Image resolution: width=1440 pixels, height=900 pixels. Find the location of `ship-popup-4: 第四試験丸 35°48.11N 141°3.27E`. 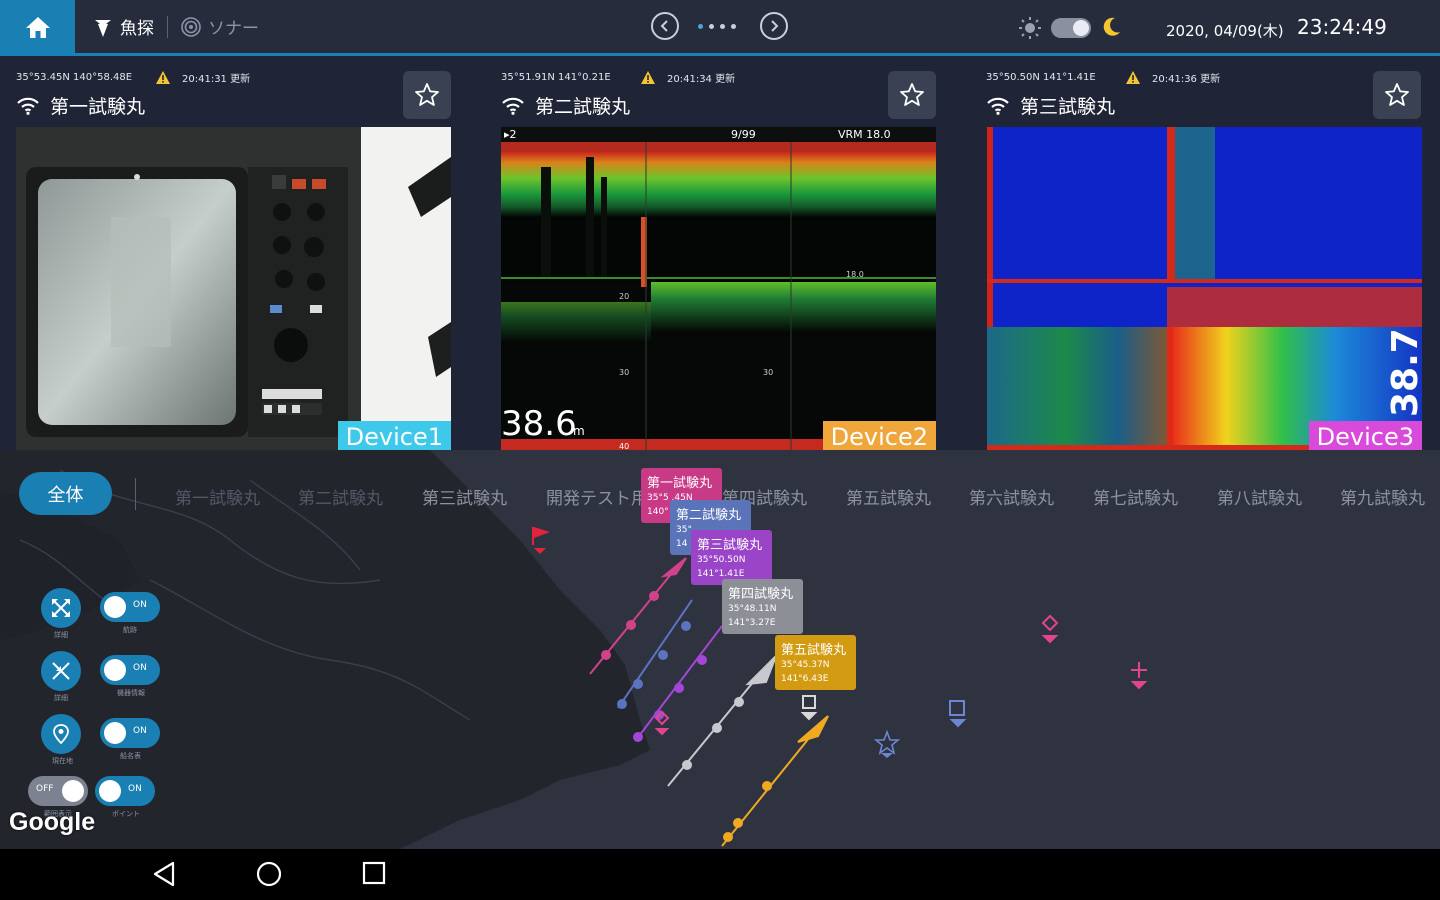

ship-popup-4: 第四試験丸 35°48.11N 141°3.27E is located at coordinates (762, 606).